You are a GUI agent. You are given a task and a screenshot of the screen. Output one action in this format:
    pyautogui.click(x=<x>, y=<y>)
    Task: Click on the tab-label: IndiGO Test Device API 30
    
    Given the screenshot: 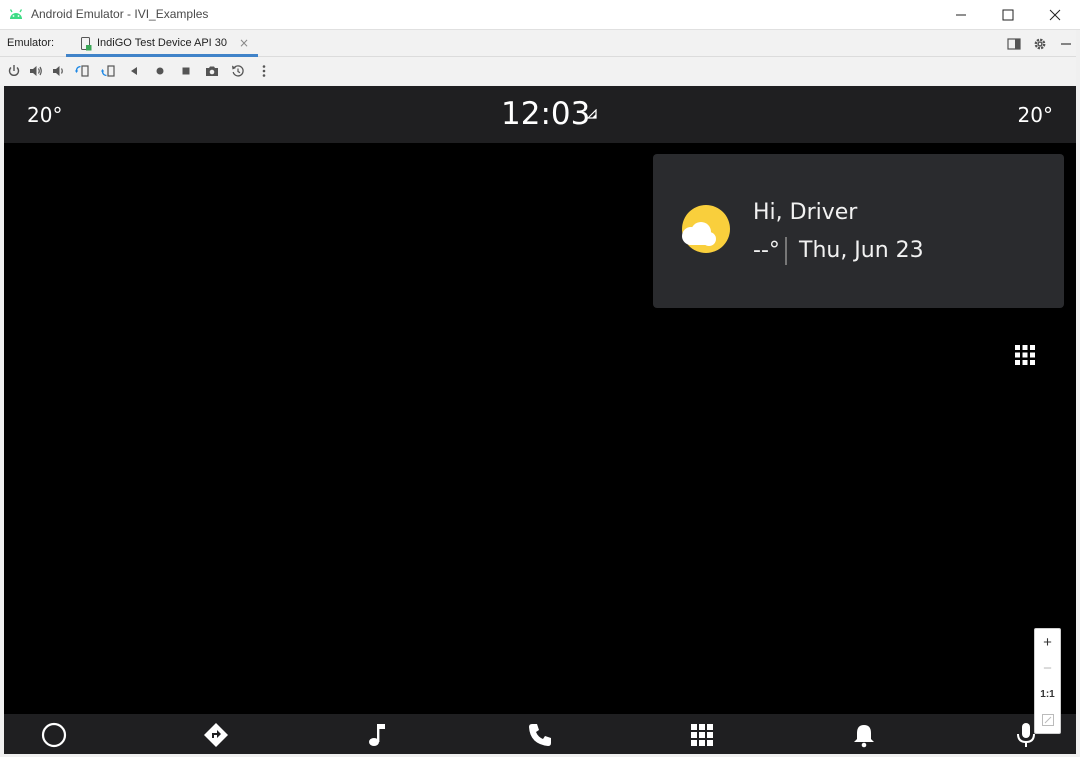 What is the action you would take?
    pyautogui.click(x=162, y=43)
    